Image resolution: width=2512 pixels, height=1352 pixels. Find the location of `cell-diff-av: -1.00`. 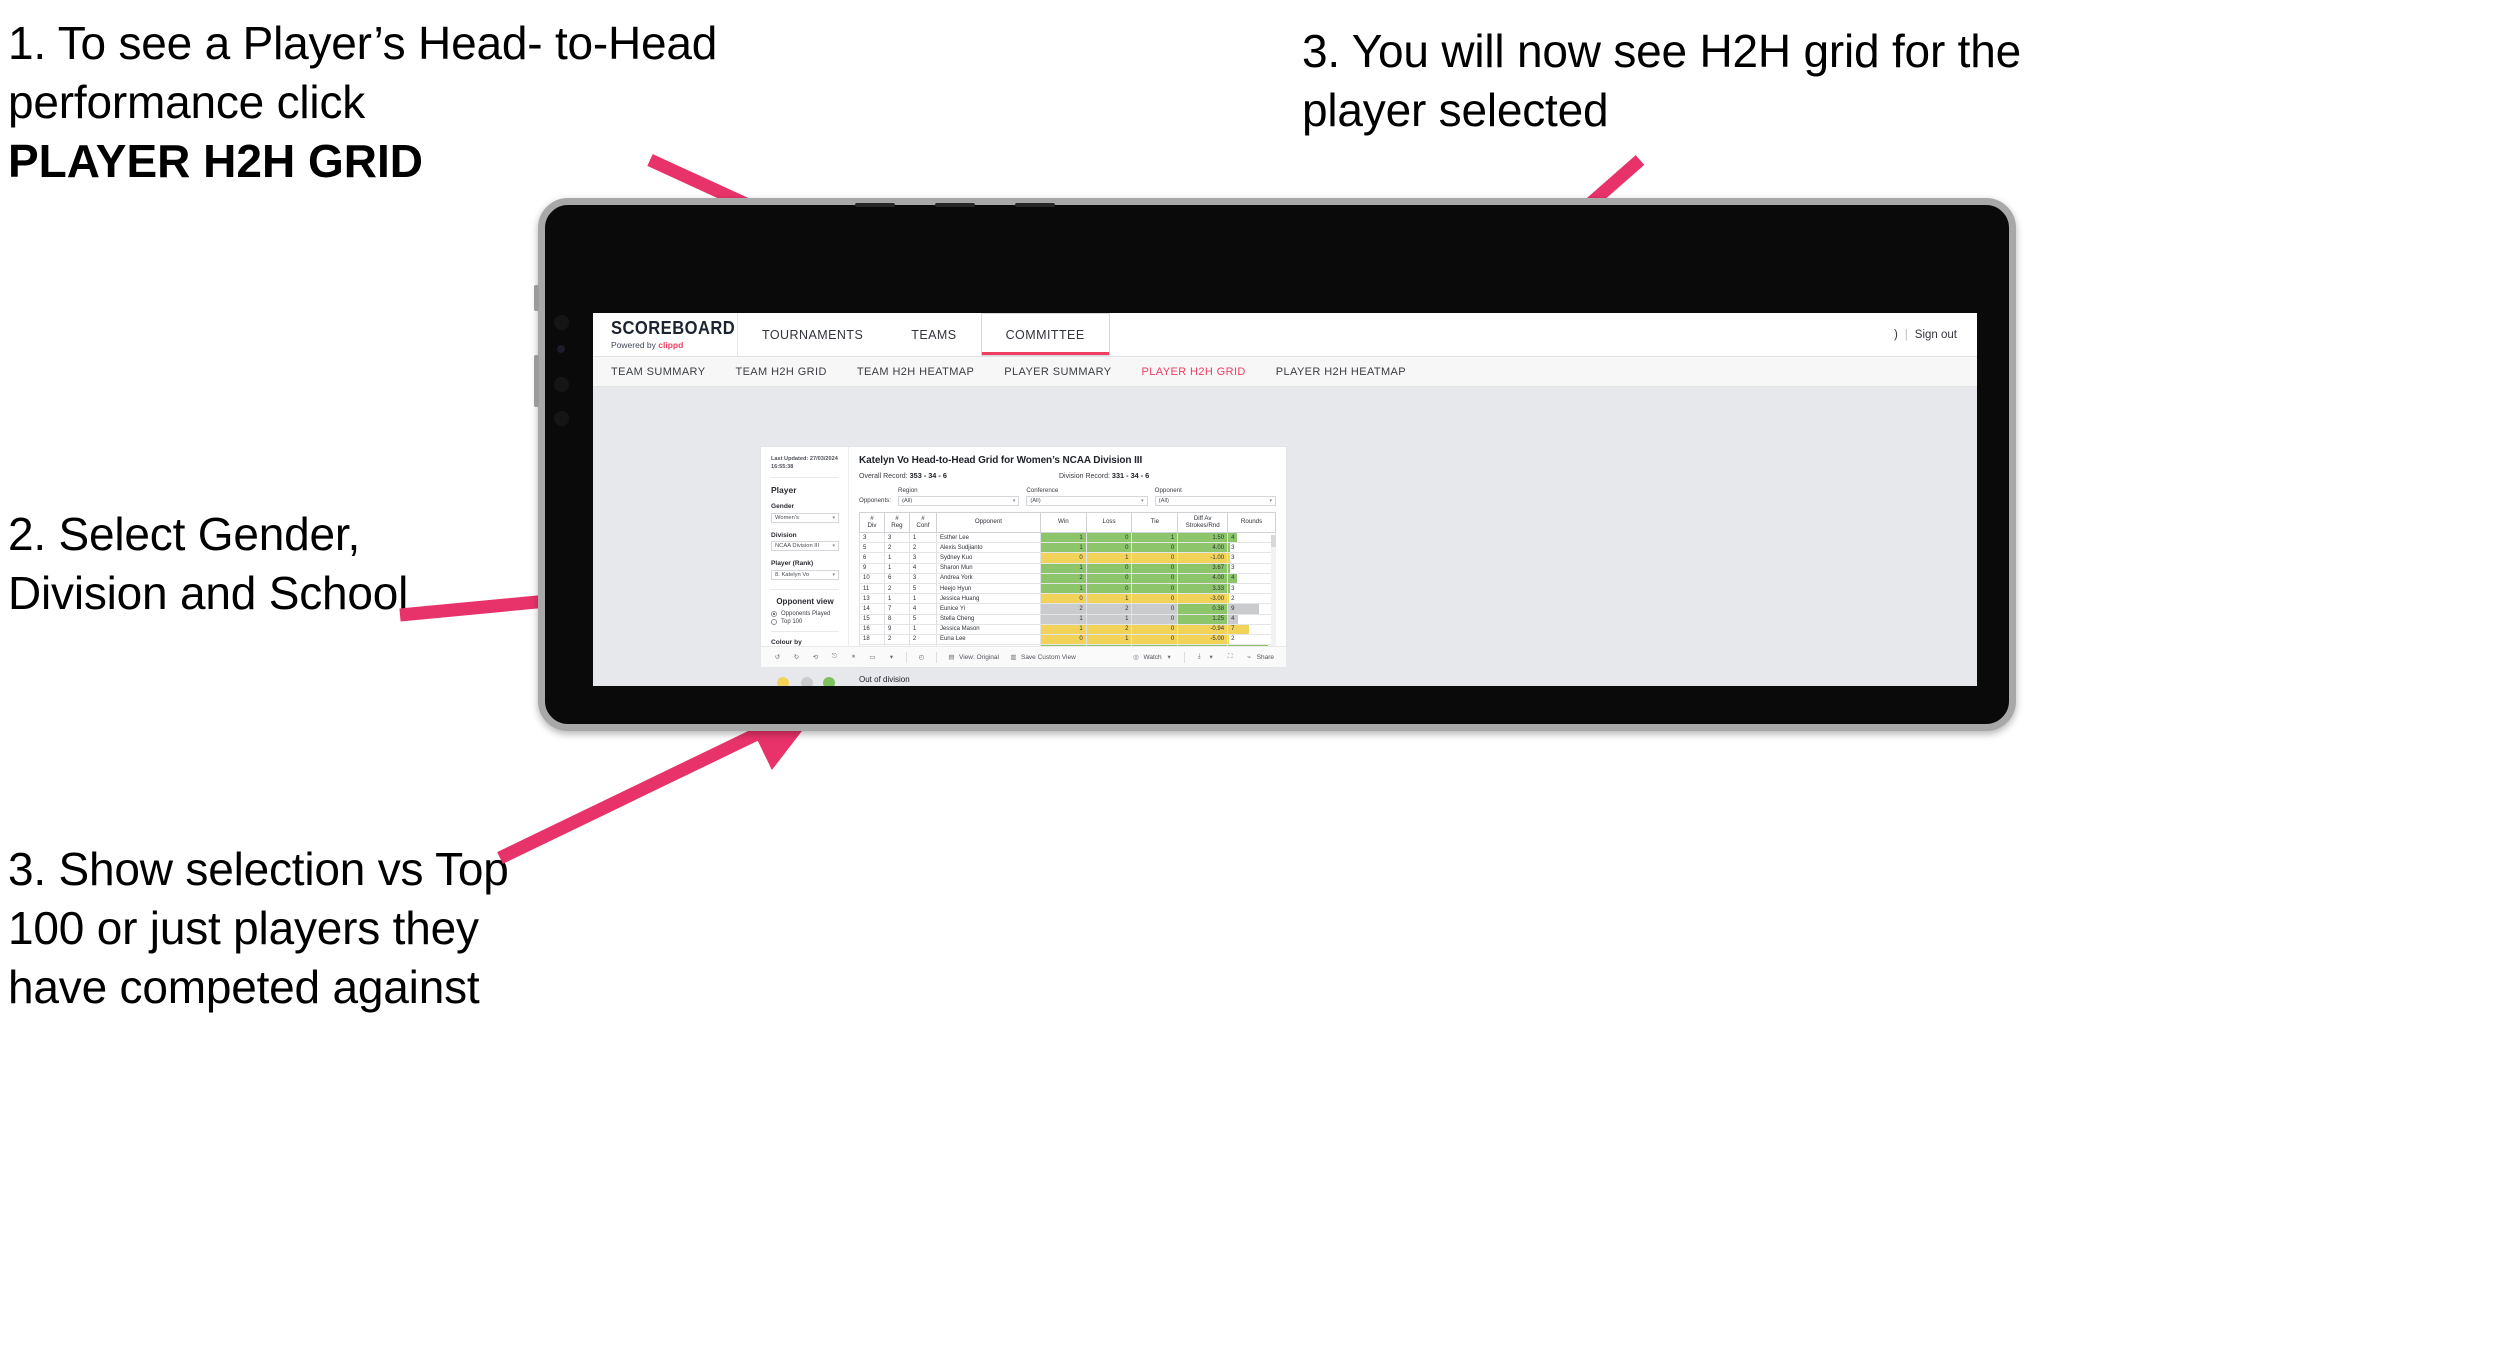

cell-diff-av: -1.00 is located at coordinates (1203, 558).